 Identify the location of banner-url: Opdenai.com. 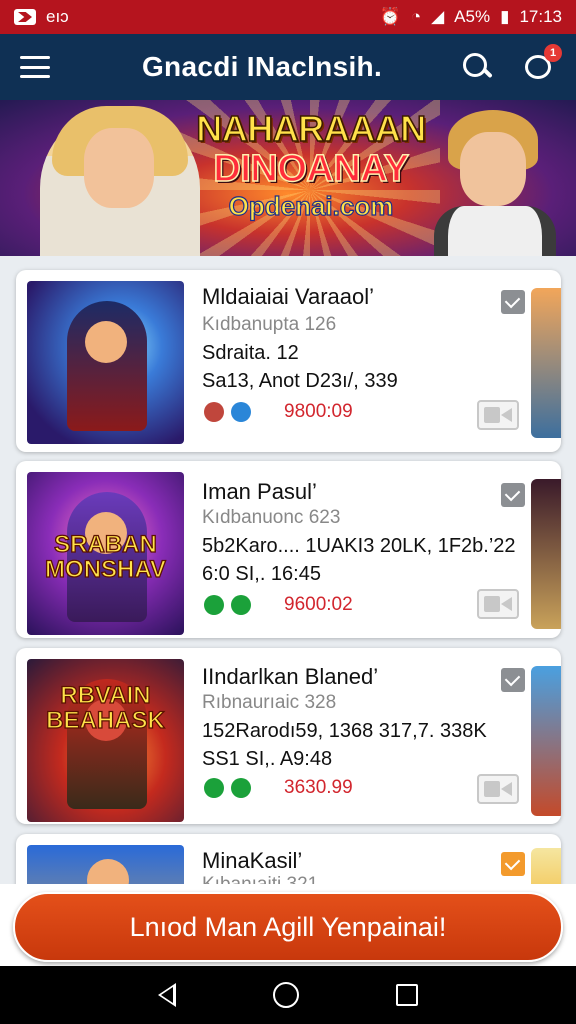
(311, 205).